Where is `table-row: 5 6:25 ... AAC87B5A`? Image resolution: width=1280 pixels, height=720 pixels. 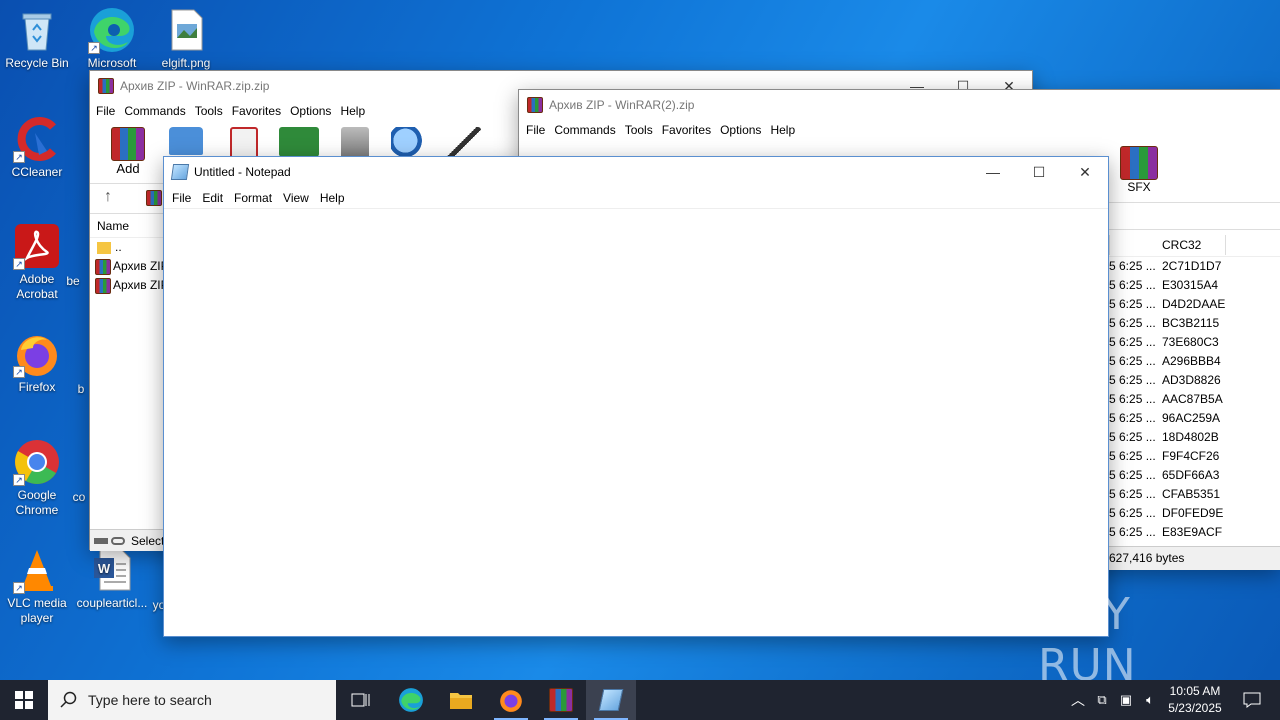
table-row: 5 6:25 ... AAC87B5A is located at coordinates (1194, 399).